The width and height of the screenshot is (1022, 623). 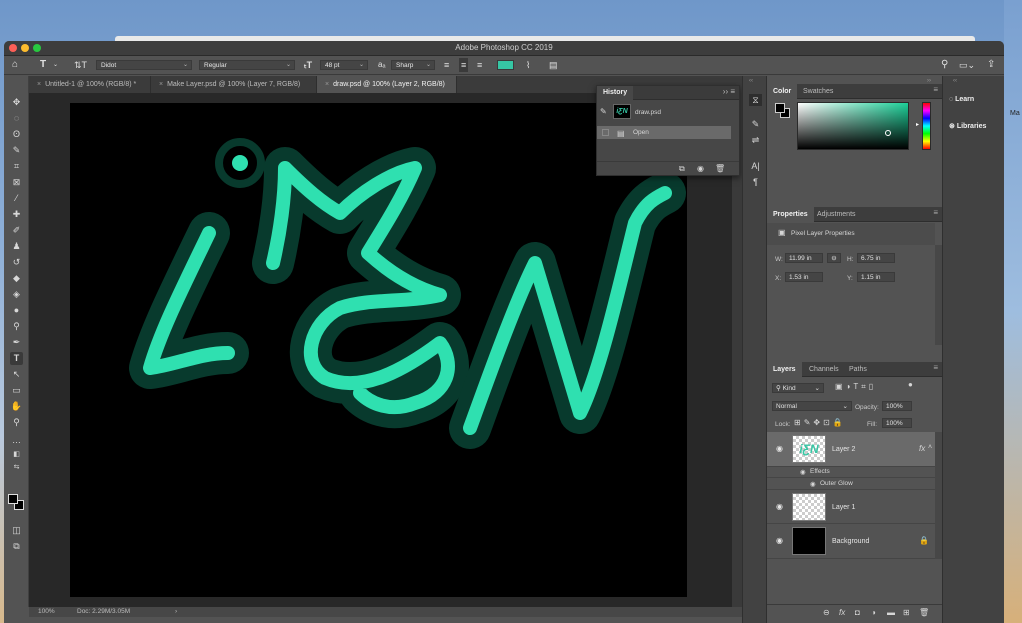 I want to click on opacity-field: 100%, so click(x=897, y=406).